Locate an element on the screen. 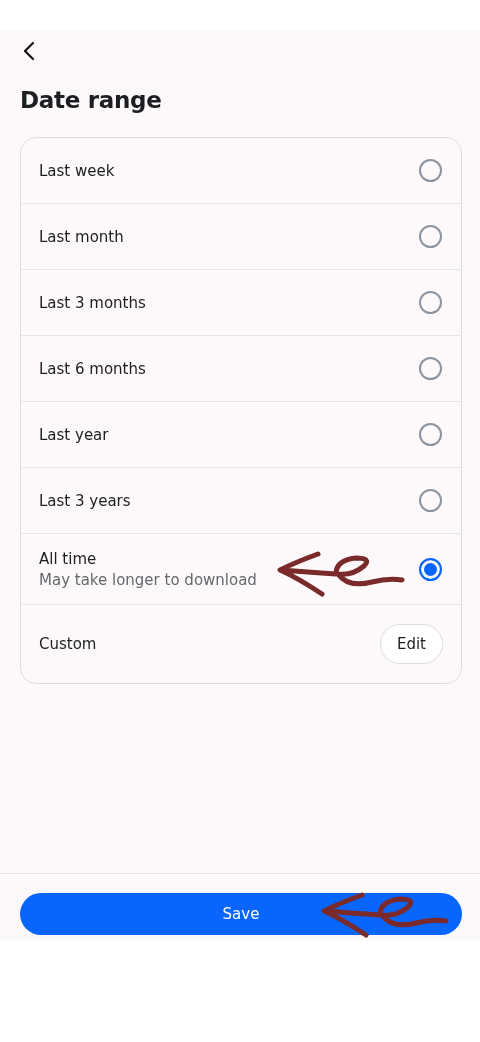  edit-button: Edit is located at coordinates (411, 644).